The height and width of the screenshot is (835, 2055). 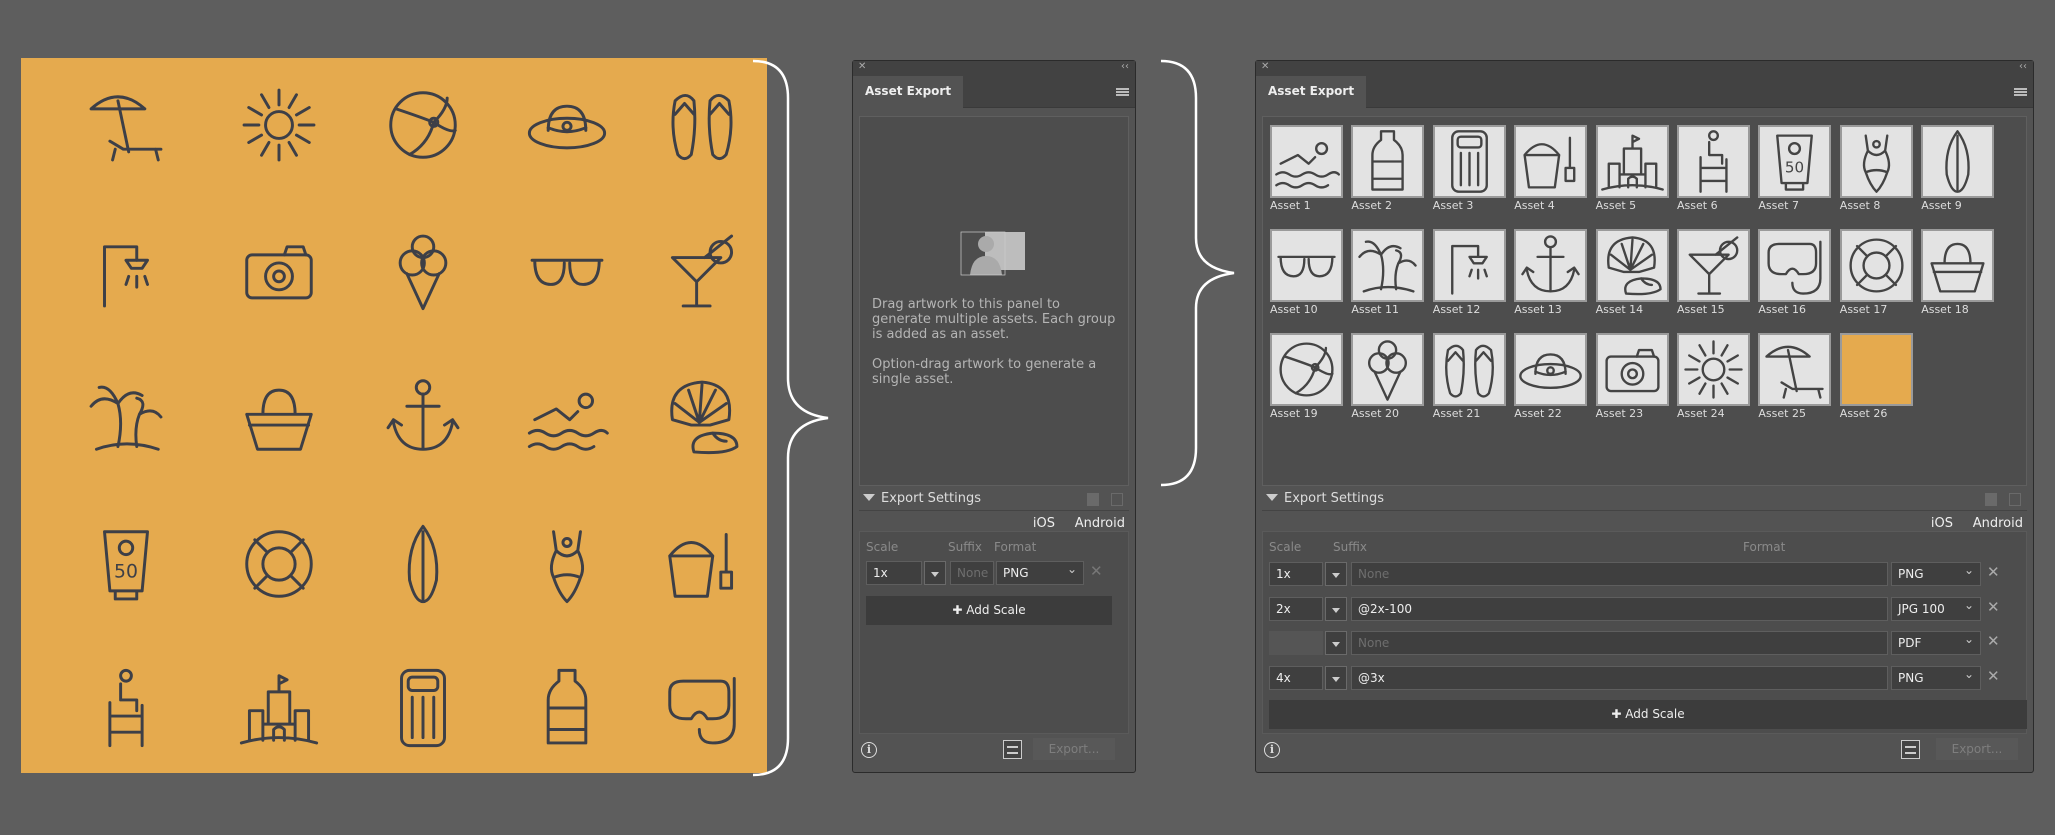 What do you see at coordinates (1387, 205) in the screenshot?
I see `asset-name: Asset 2` at bounding box center [1387, 205].